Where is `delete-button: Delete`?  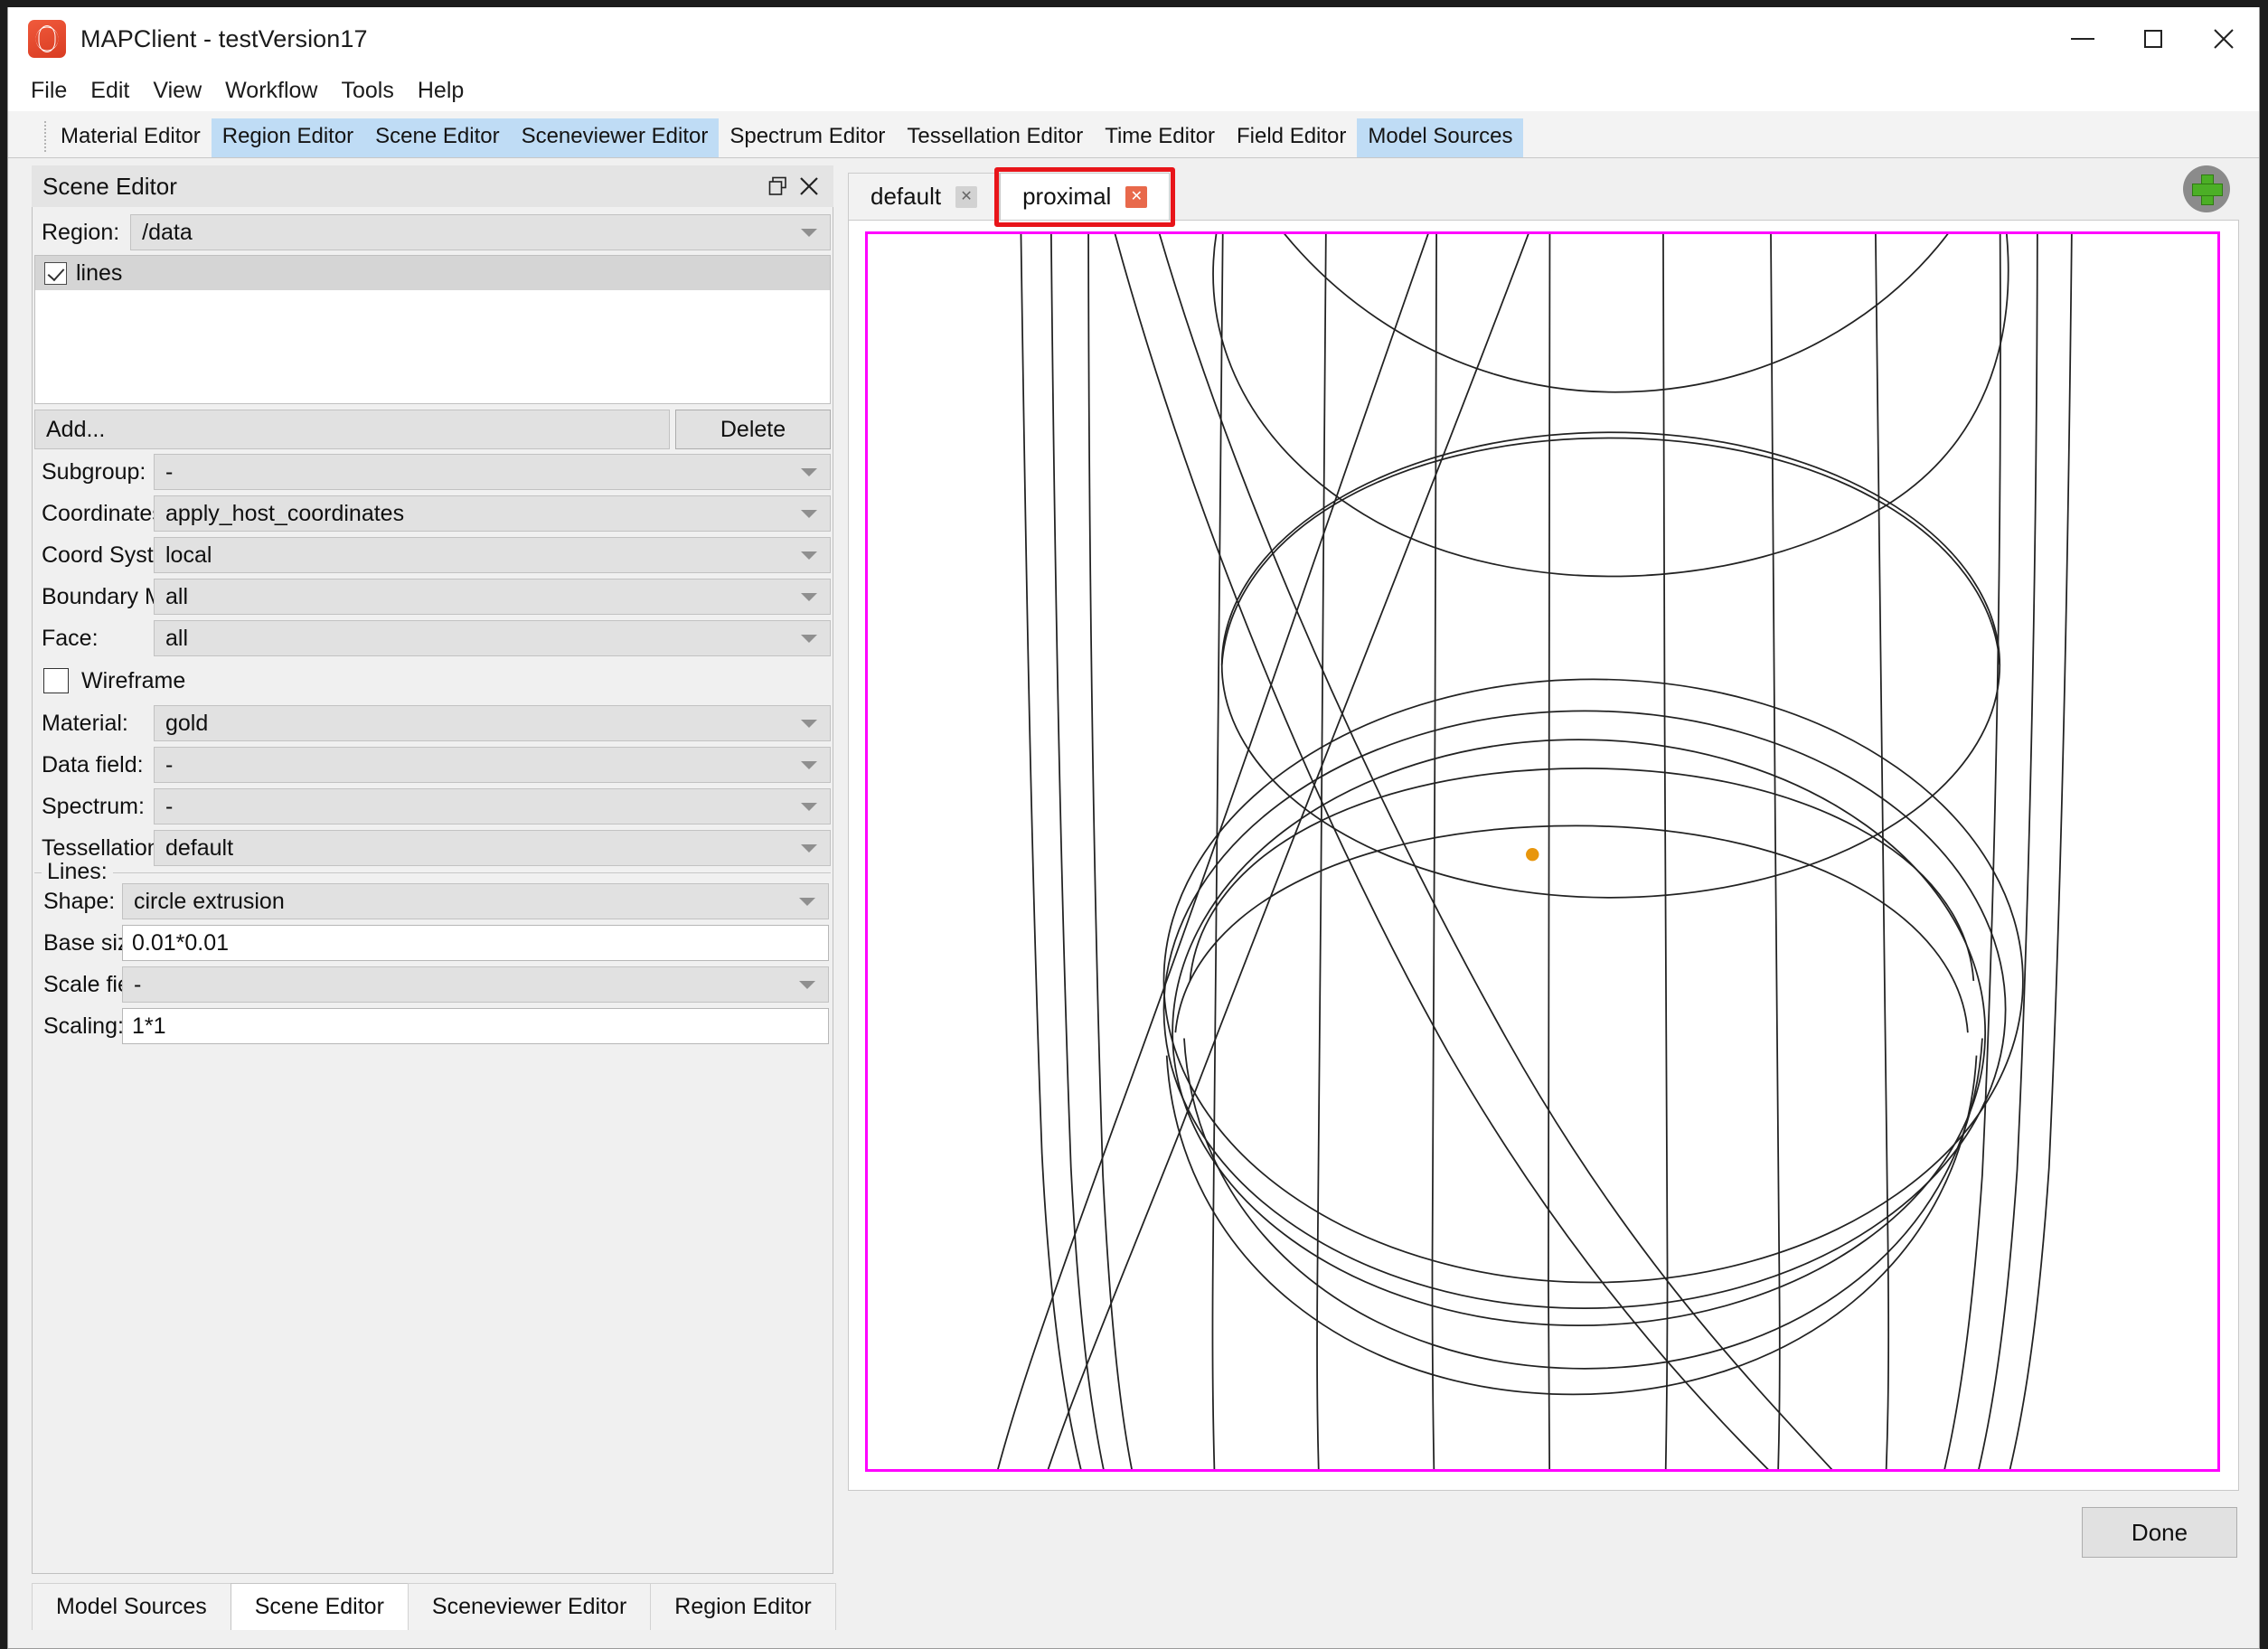
delete-button: Delete is located at coordinates (753, 430).